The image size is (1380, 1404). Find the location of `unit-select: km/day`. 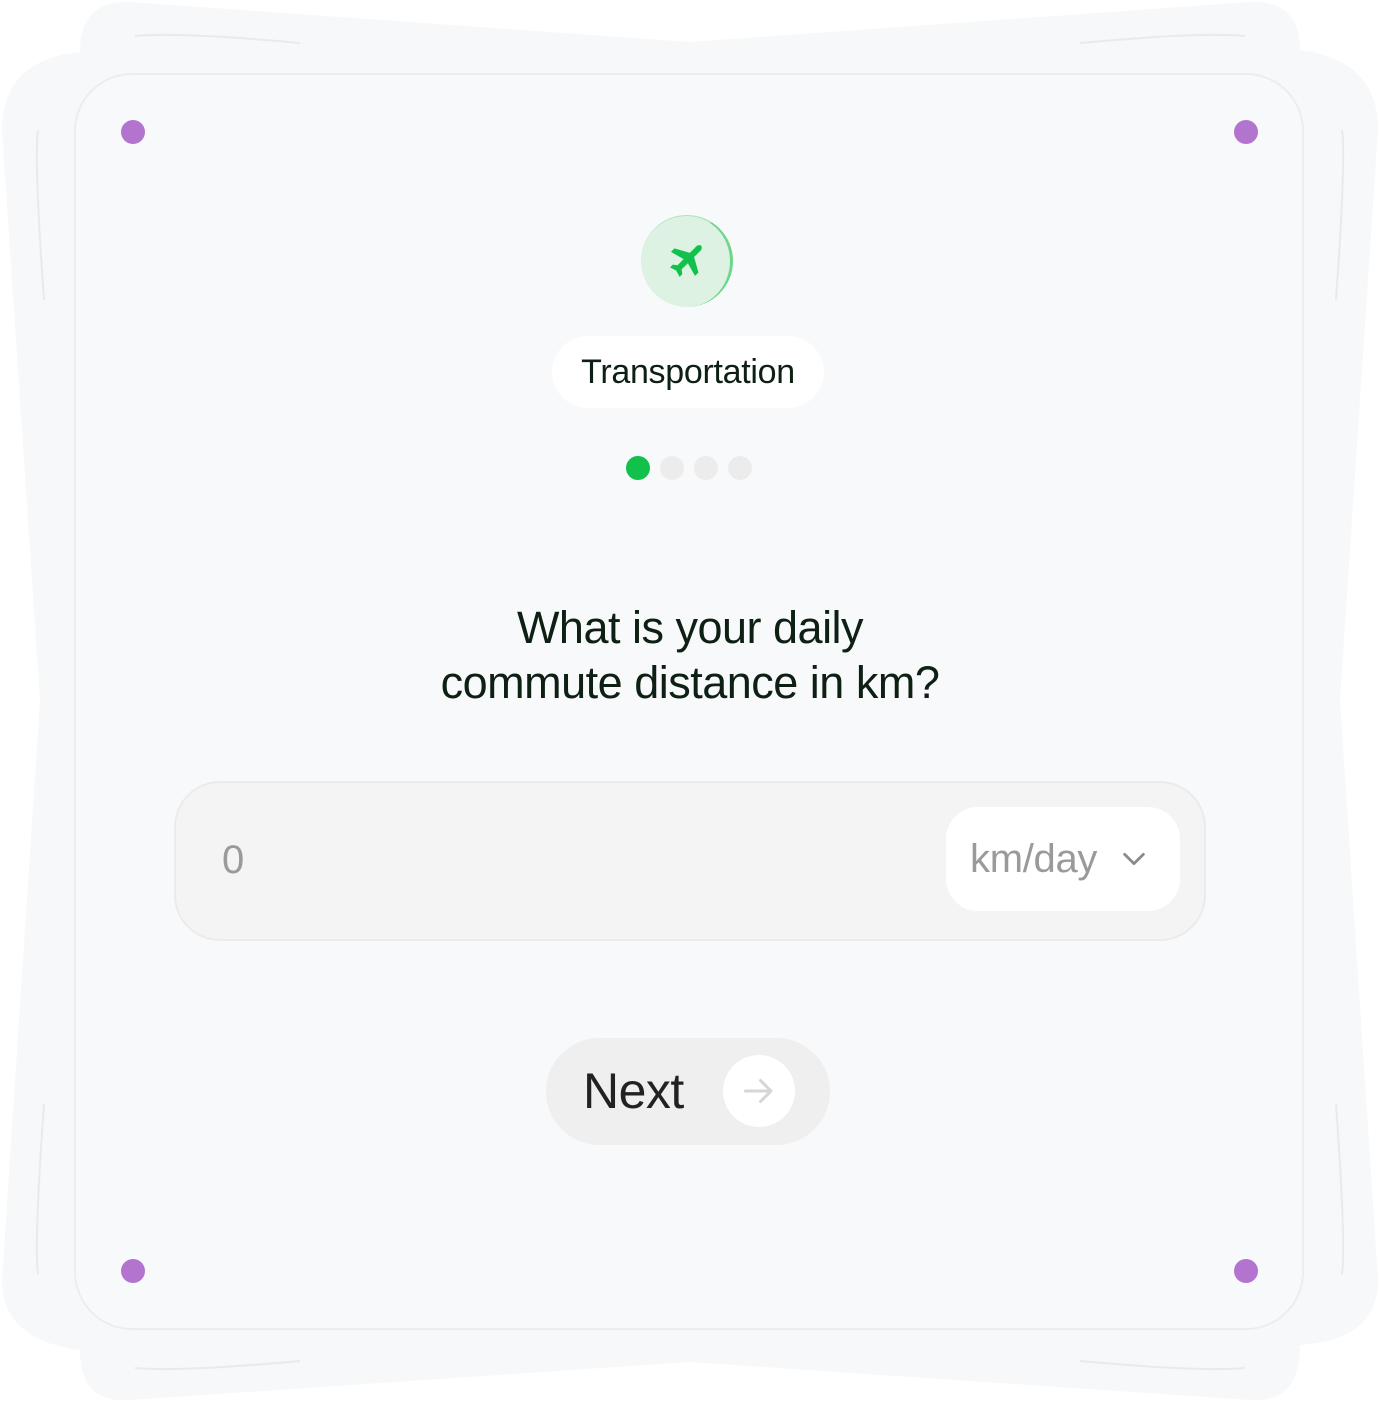

unit-select: km/day is located at coordinates (1063, 859).